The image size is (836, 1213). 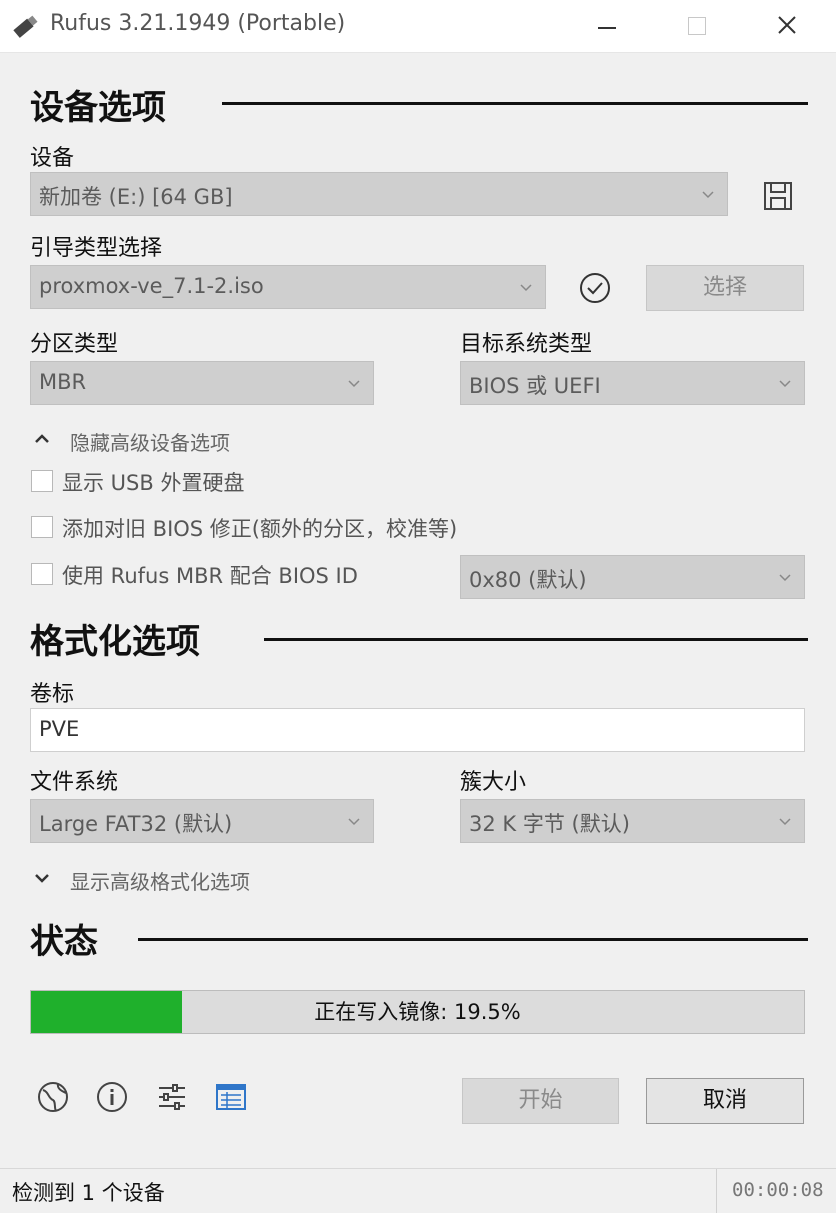 What do you see at coordinates (695, 26) in the screenshot?
I see `maximize-button` at bounding box center [695, 26].